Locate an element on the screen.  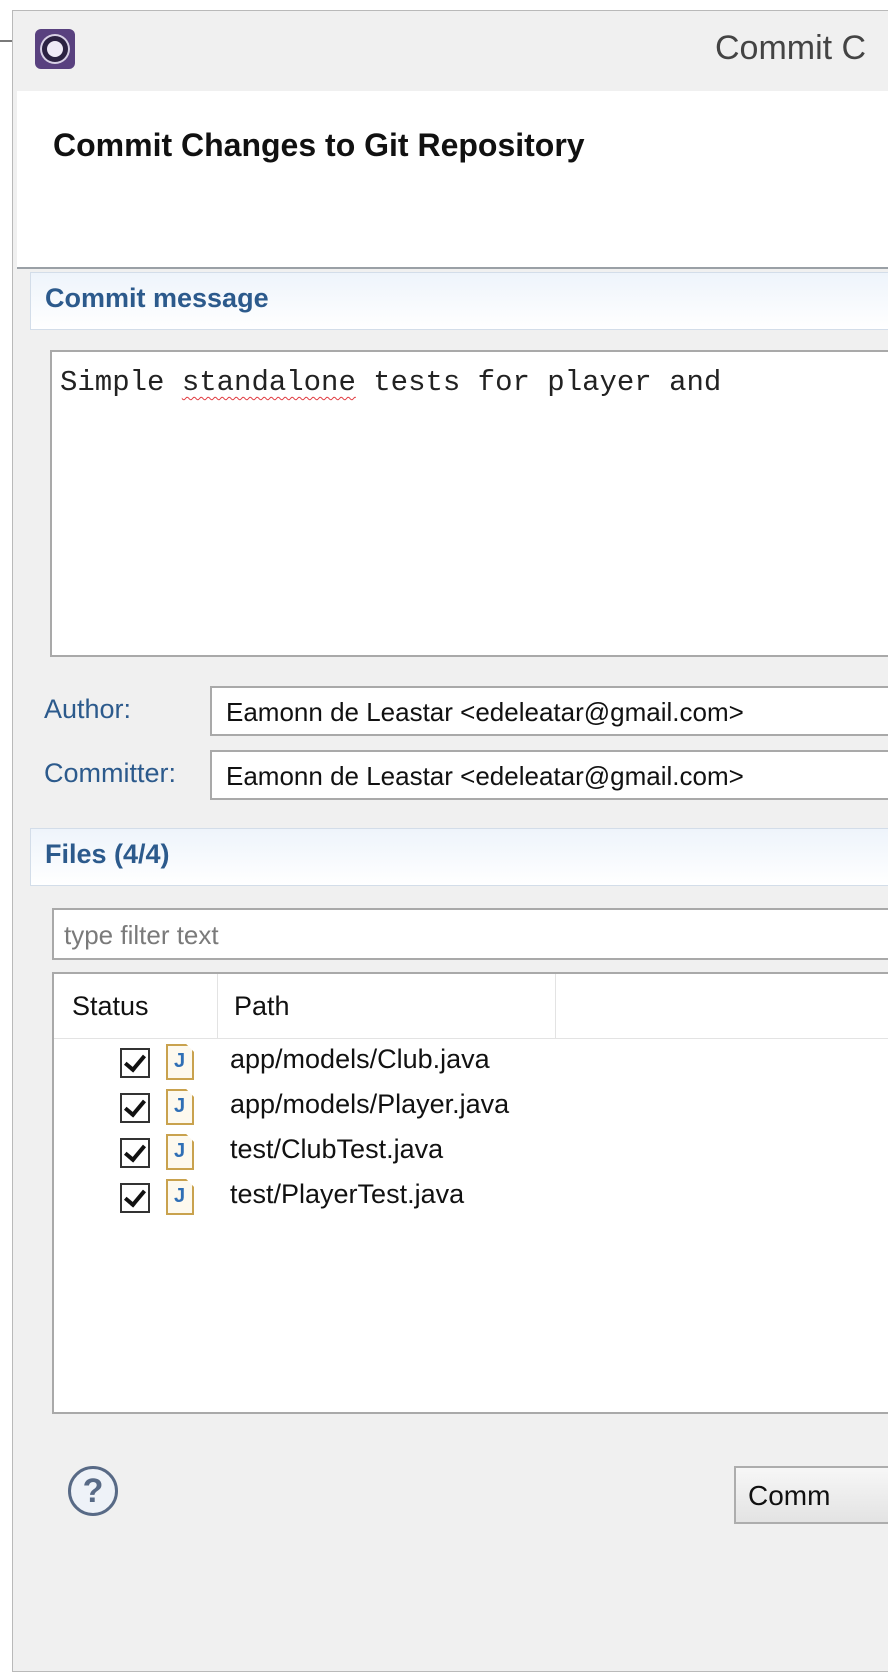
background-line is located at coordinates (6, 41).